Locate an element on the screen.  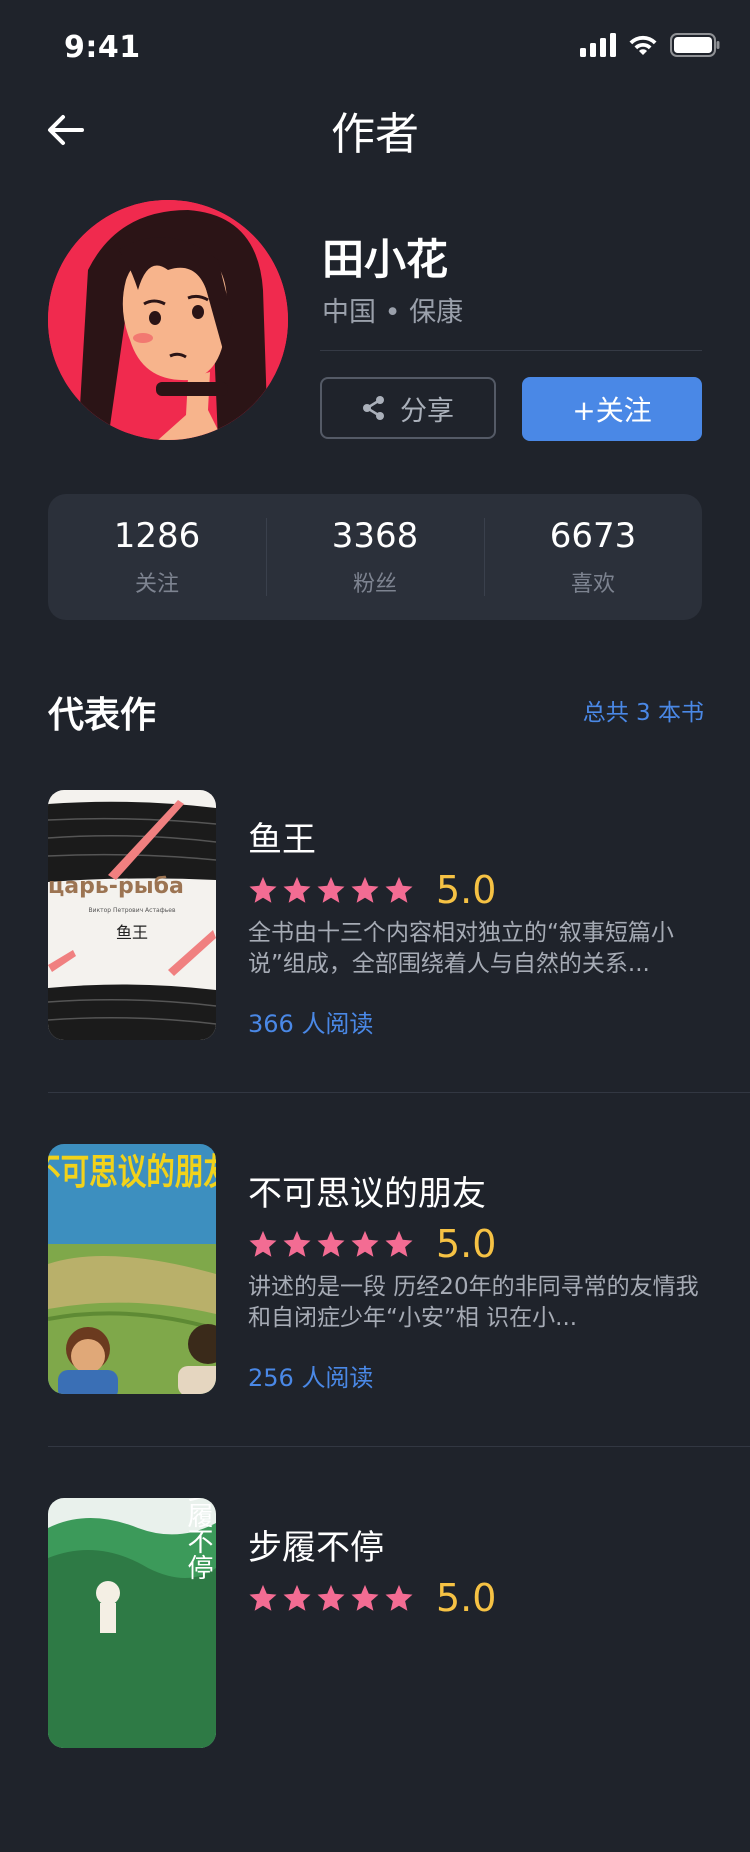
status-time: 9:41 is located at coordinates (102, 47).